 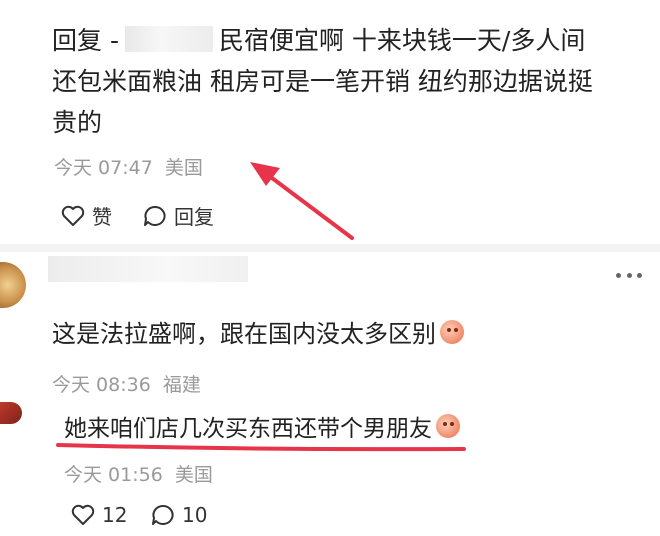 I want to click on annotation-arrow-icon, so click(x=302, y=201).